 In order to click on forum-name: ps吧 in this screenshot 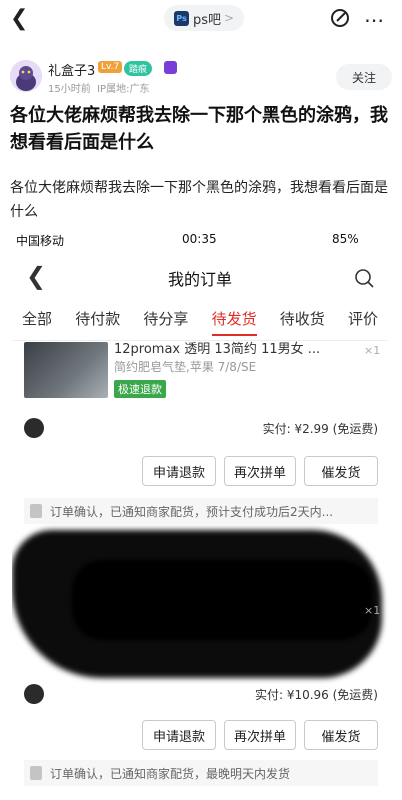, I will do `click(207, 20)`.